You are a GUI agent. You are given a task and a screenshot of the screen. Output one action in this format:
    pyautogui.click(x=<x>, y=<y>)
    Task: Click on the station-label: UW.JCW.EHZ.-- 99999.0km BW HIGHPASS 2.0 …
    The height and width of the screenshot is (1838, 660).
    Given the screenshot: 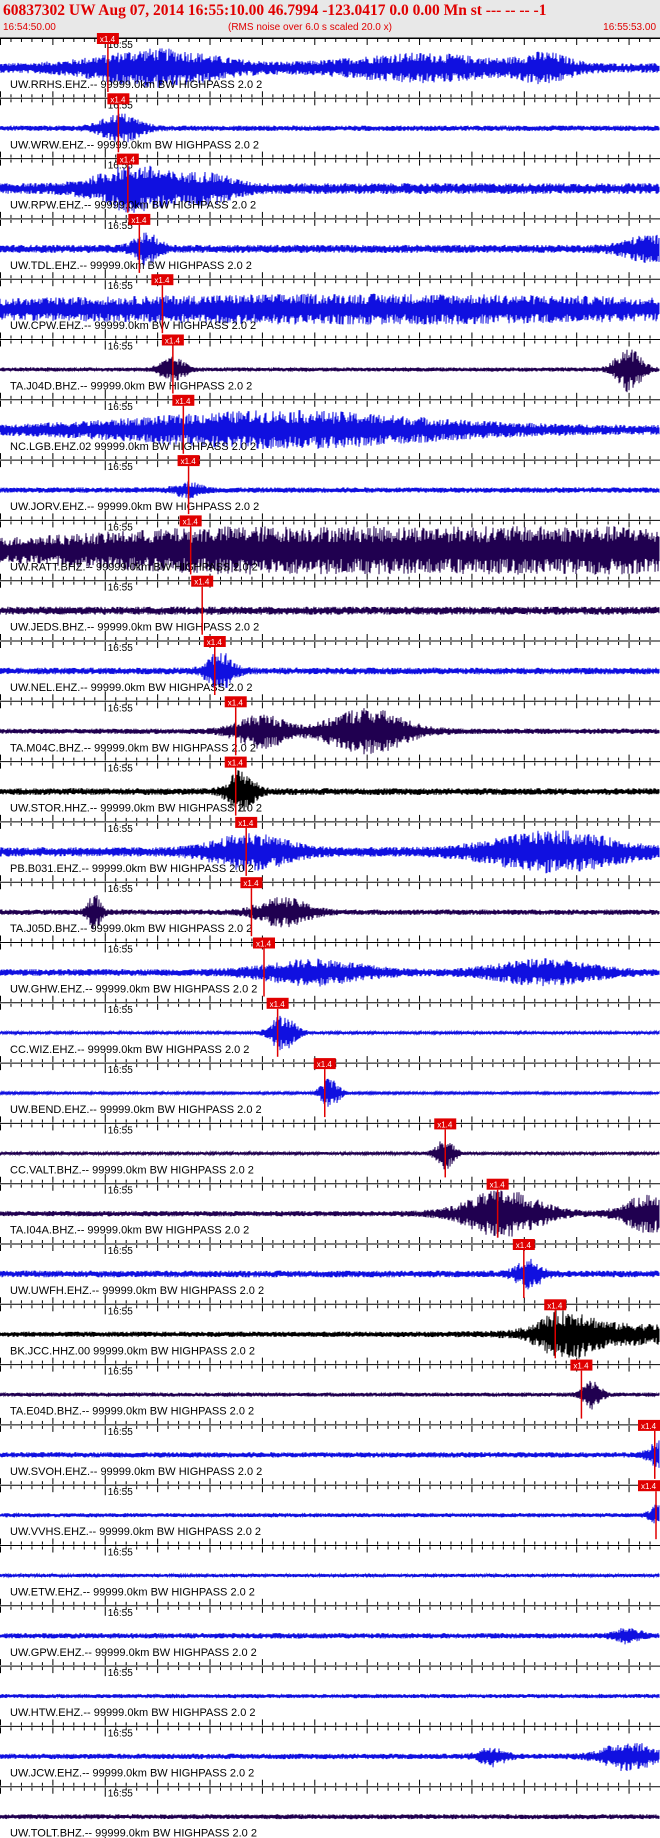 What is the action you would take?
    pyautogui.click(x=132, y=1773)
    